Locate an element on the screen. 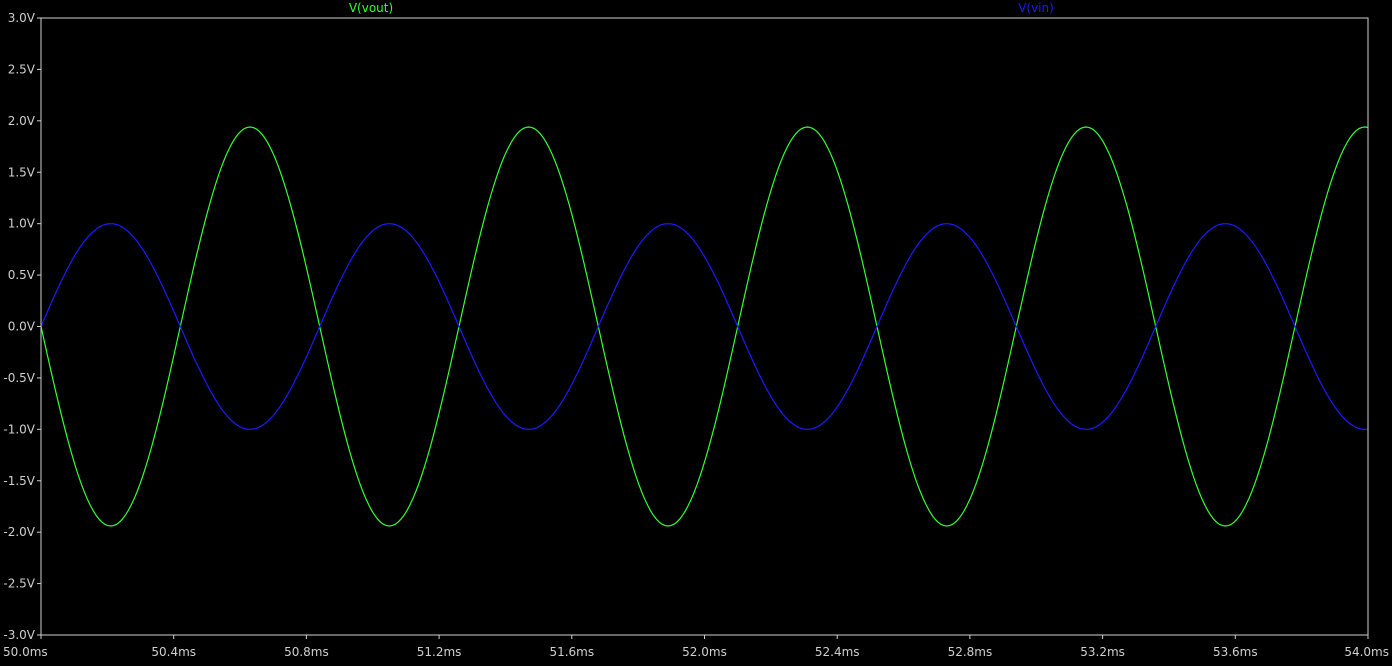  y-tick-label: 1.0V is located at coordinates (22, 224).